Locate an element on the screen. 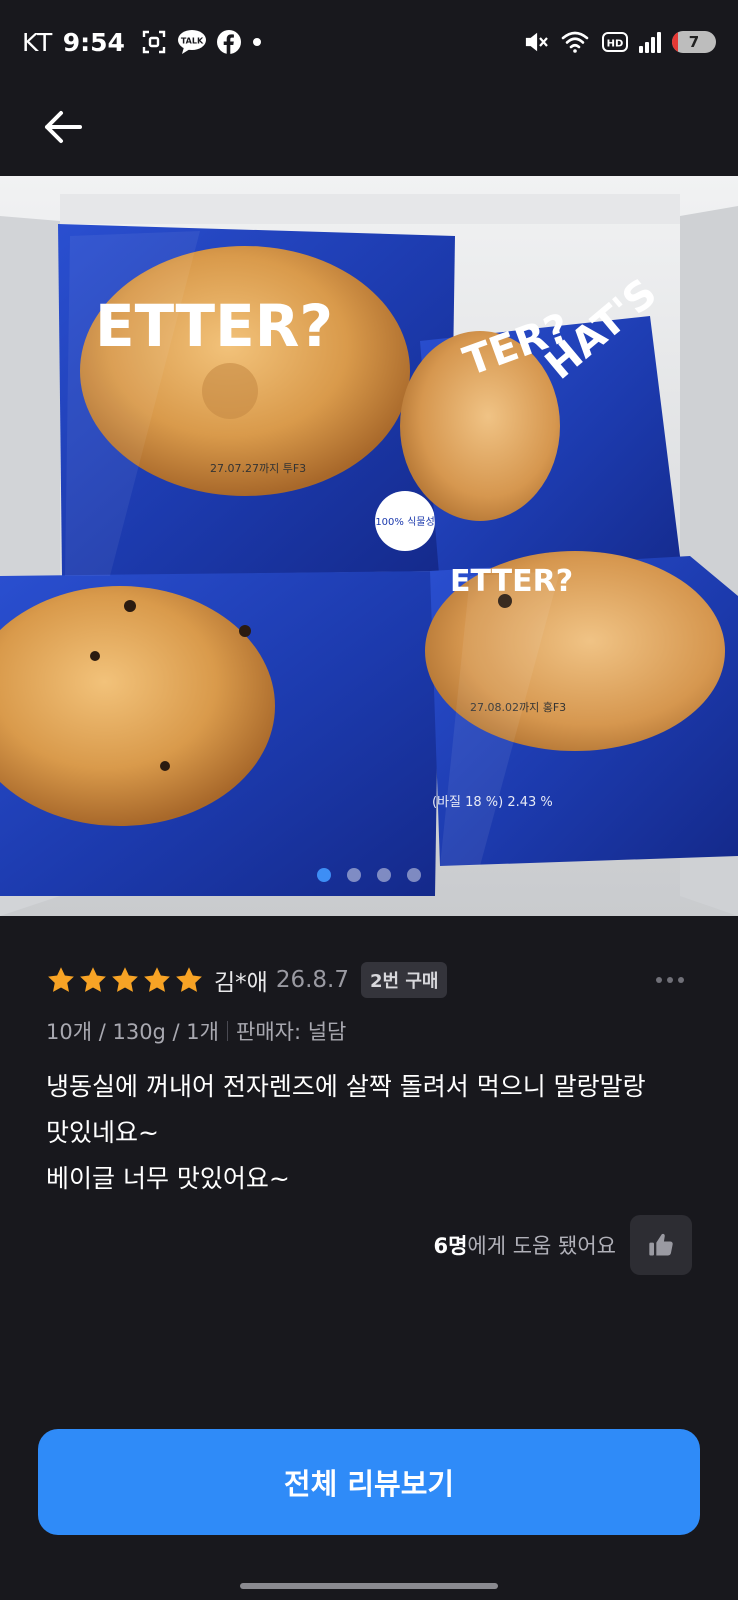 The width and height of the screenshot is (738, 1600). review-text-line: 베이글 너무 맛있어요~ is located at coordinates (168, 1178).